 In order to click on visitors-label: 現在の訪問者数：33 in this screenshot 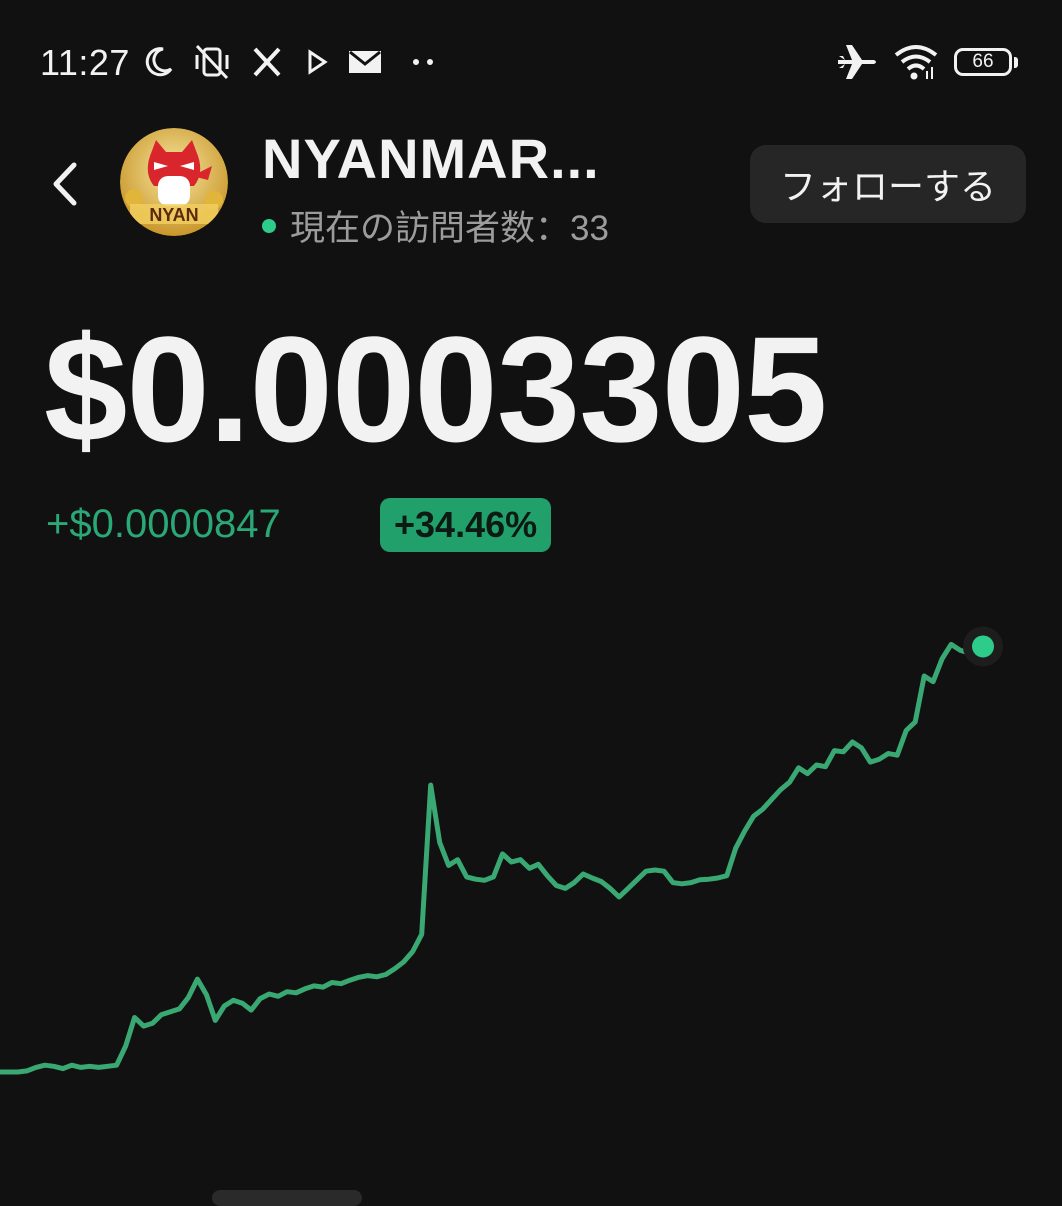, I will do `click(449, 228)`.